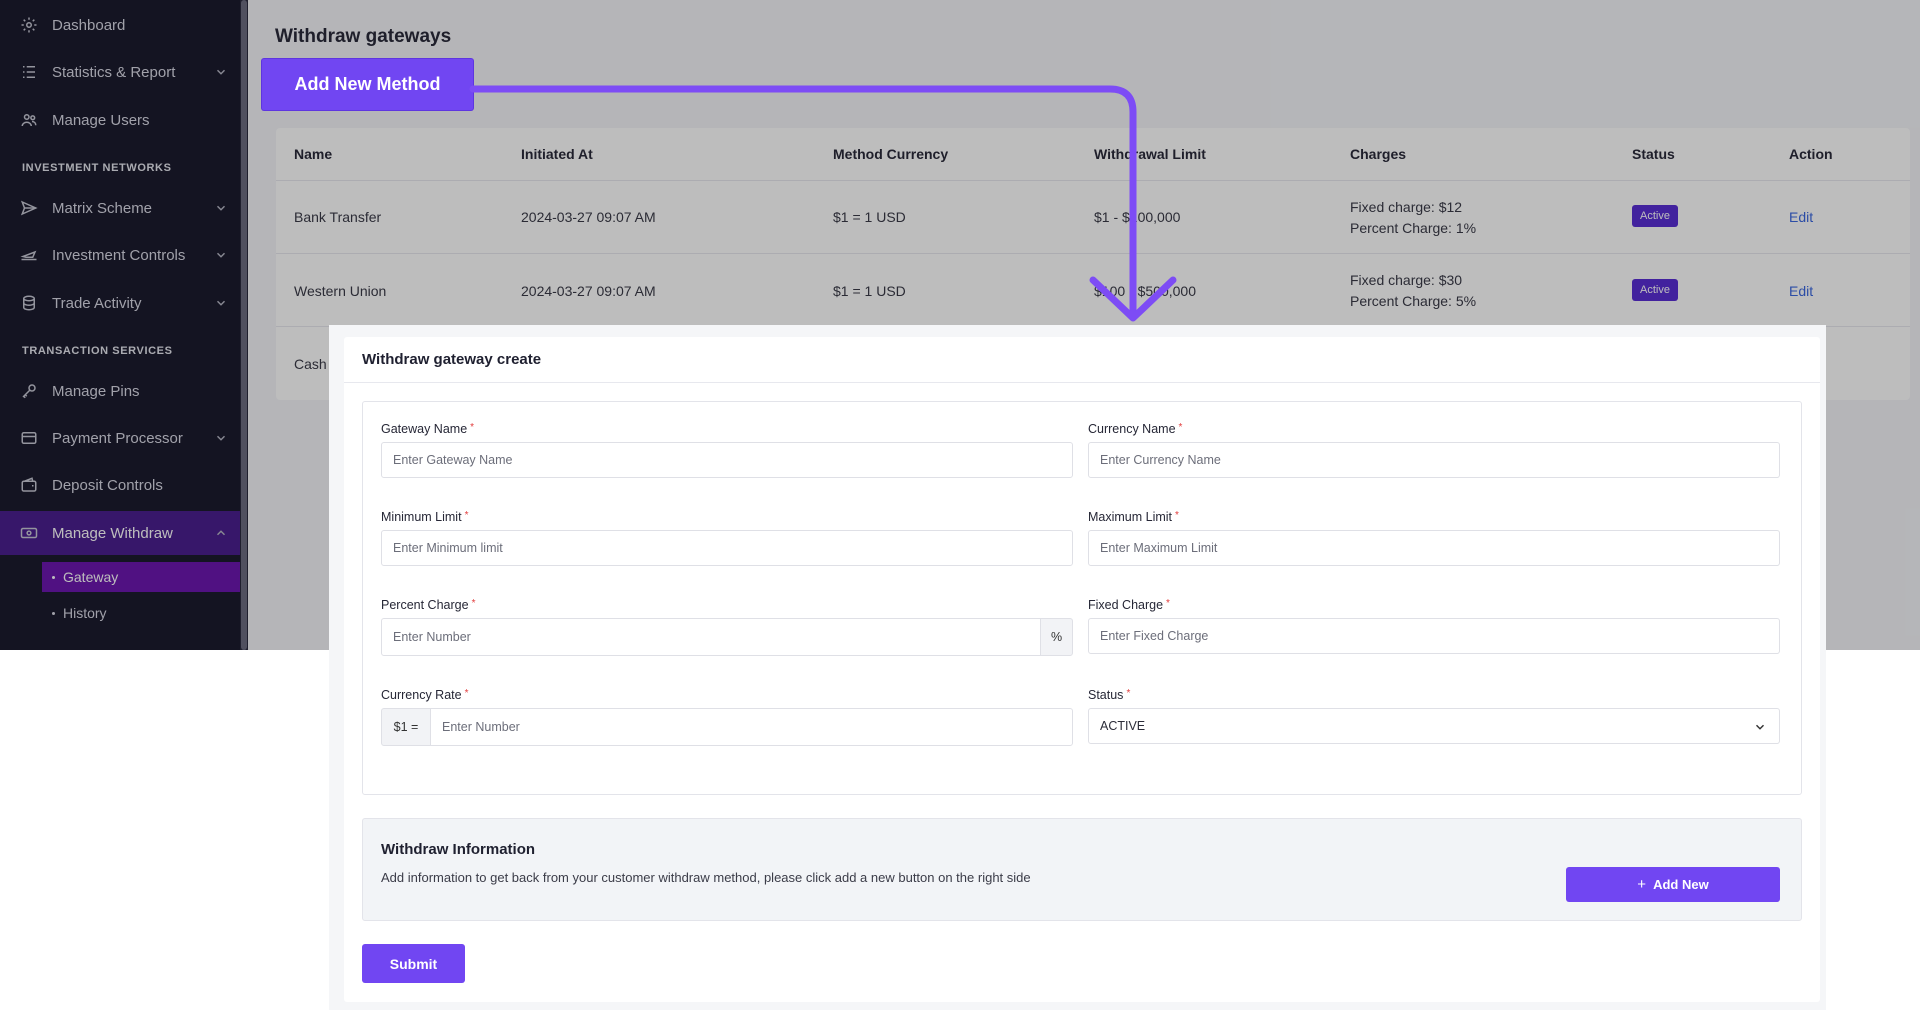  I want to click on currency-name-input: Enter Currency Name, so click(1434, 460).